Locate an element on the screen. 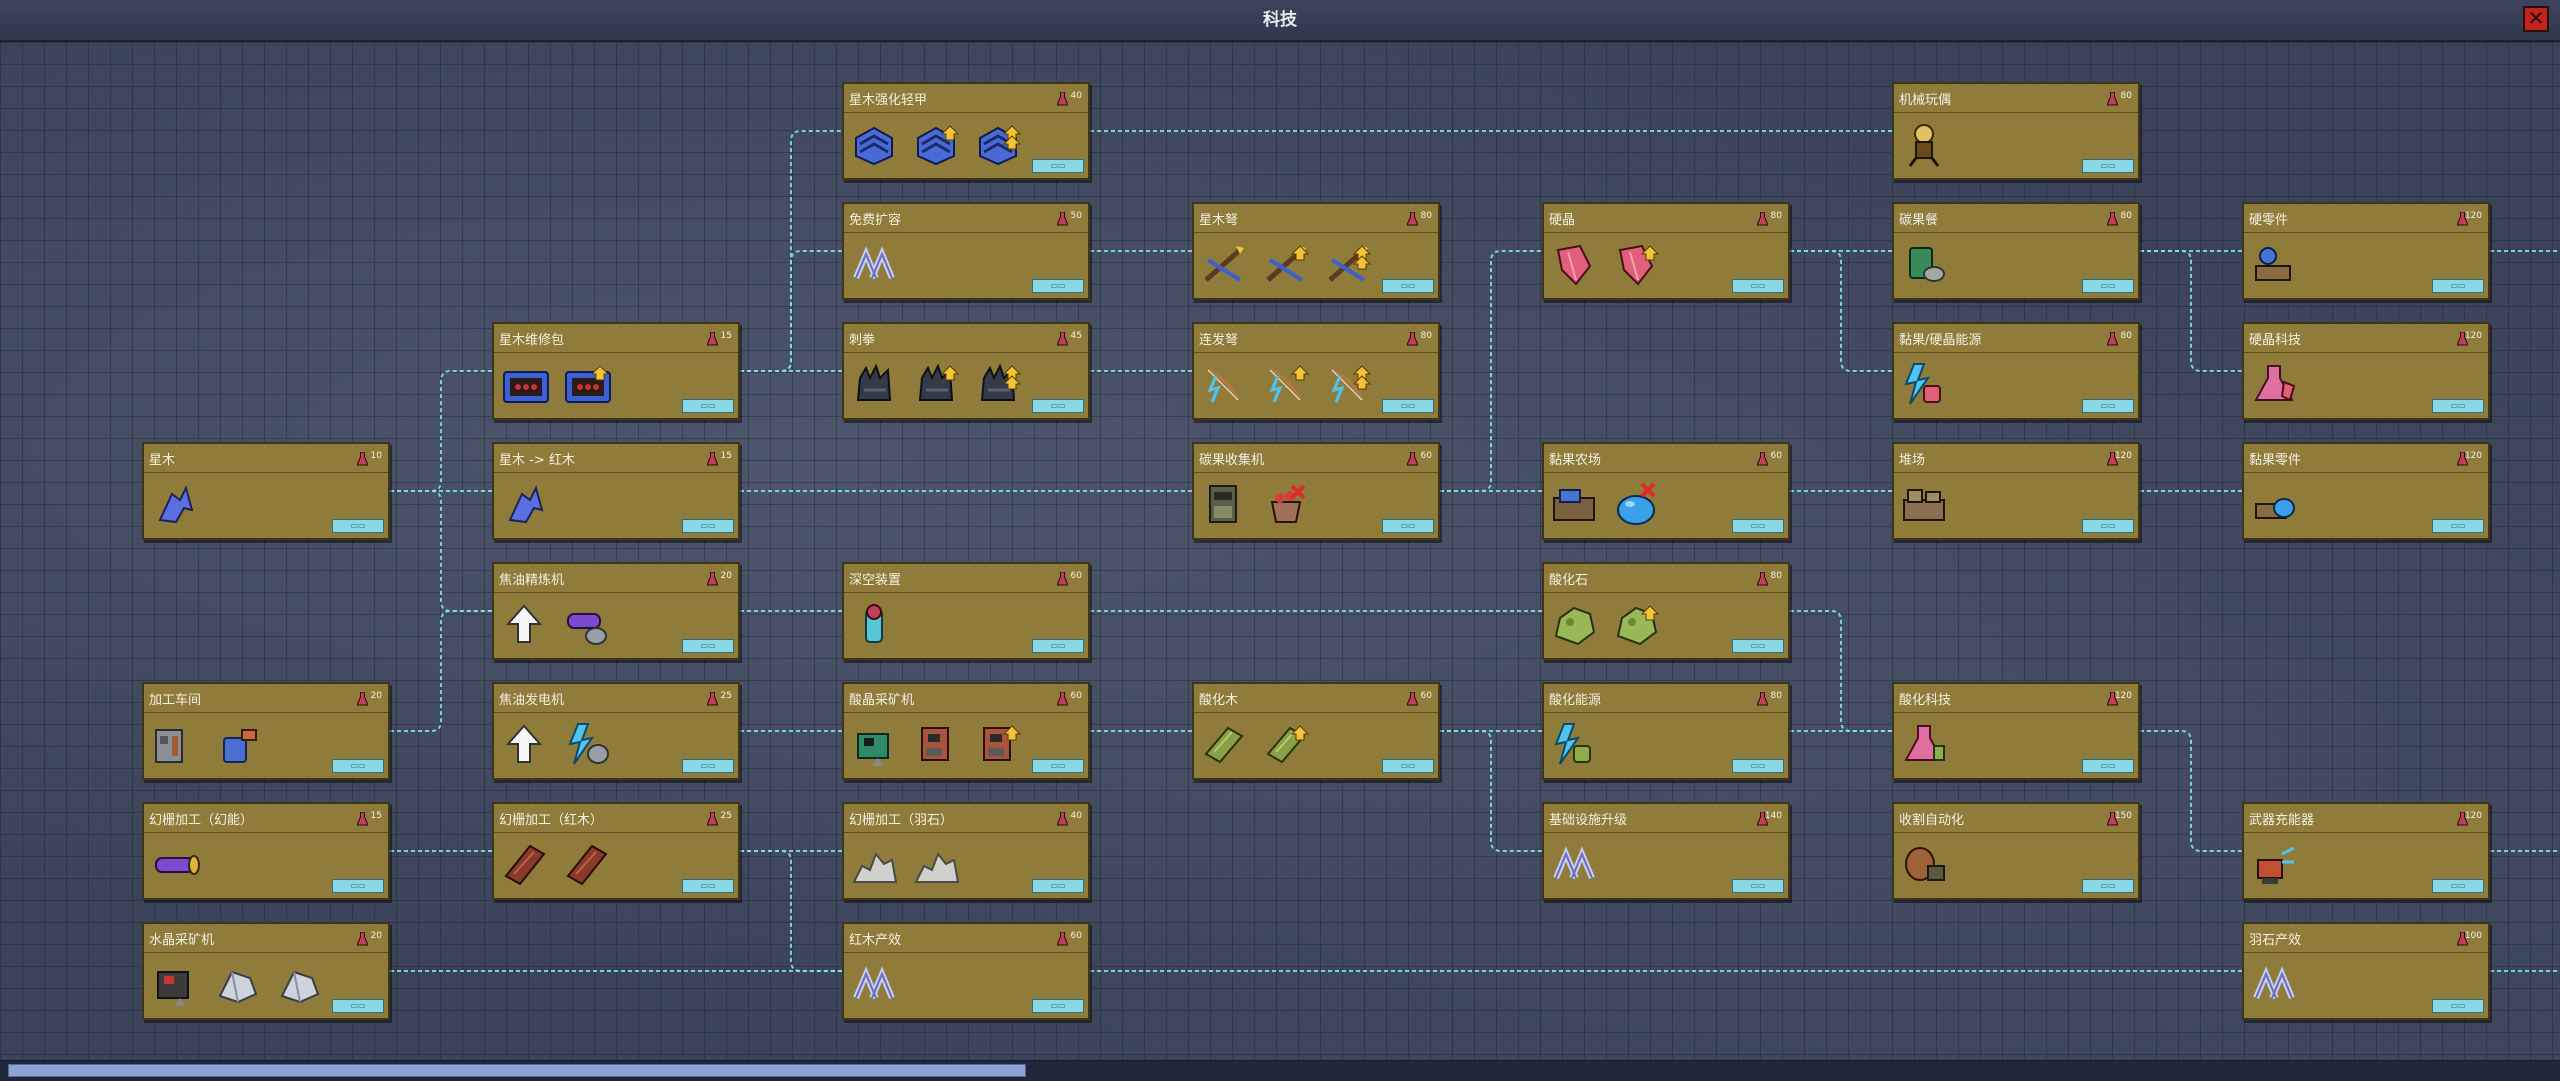 This screenshot has height=1081, width=2560. tech-node-yingjing: 硬晶 80 ▭▭ is located at coordinates (1666, 251).